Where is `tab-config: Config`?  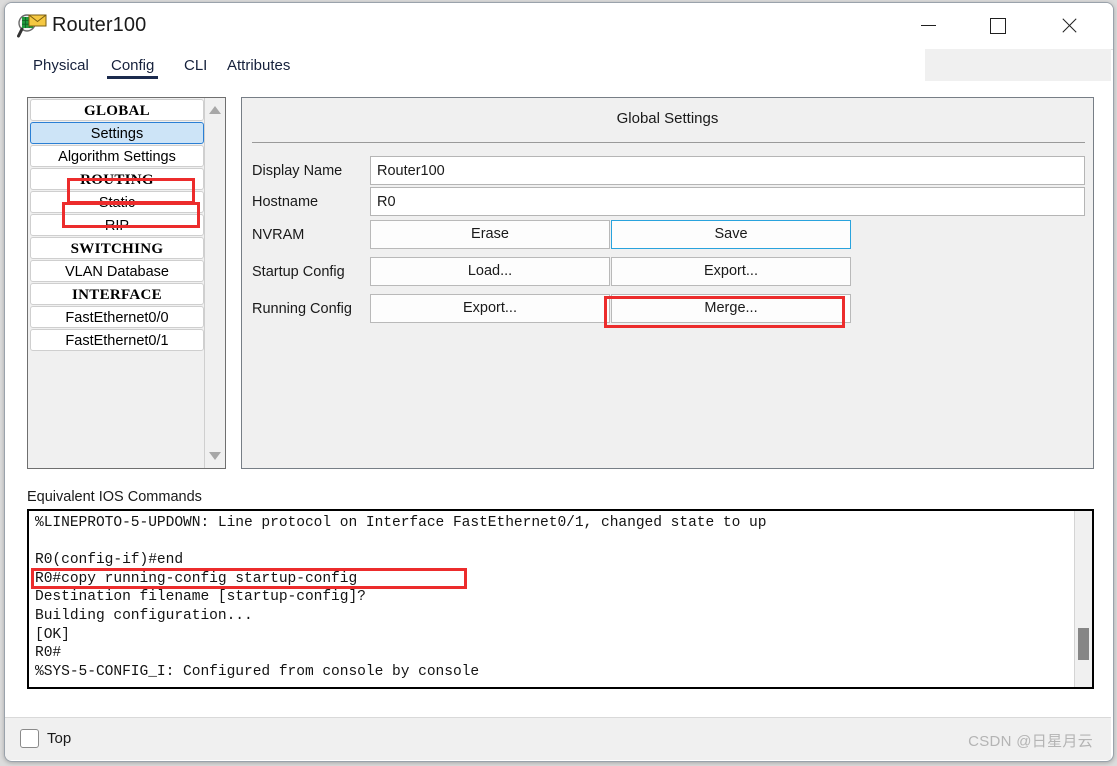 tab-config: Config is located at coordinates (132, 65).